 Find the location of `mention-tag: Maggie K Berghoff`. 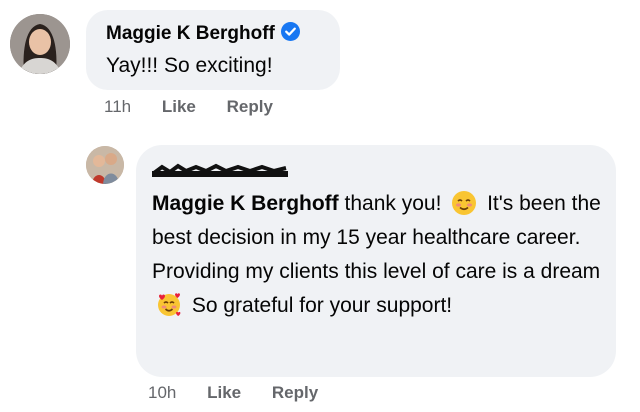

mention-tag: Maggie K Berghoff is located at coordinates (245, 203).